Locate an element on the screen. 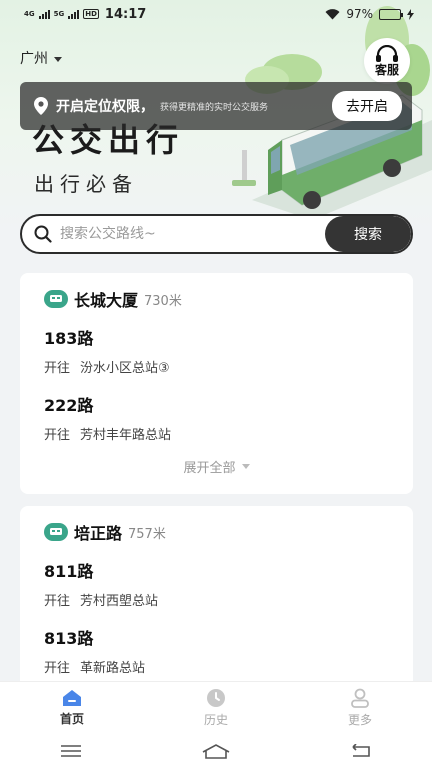  expand-all-button: 展开全部 is located at coordinates (216, 466).